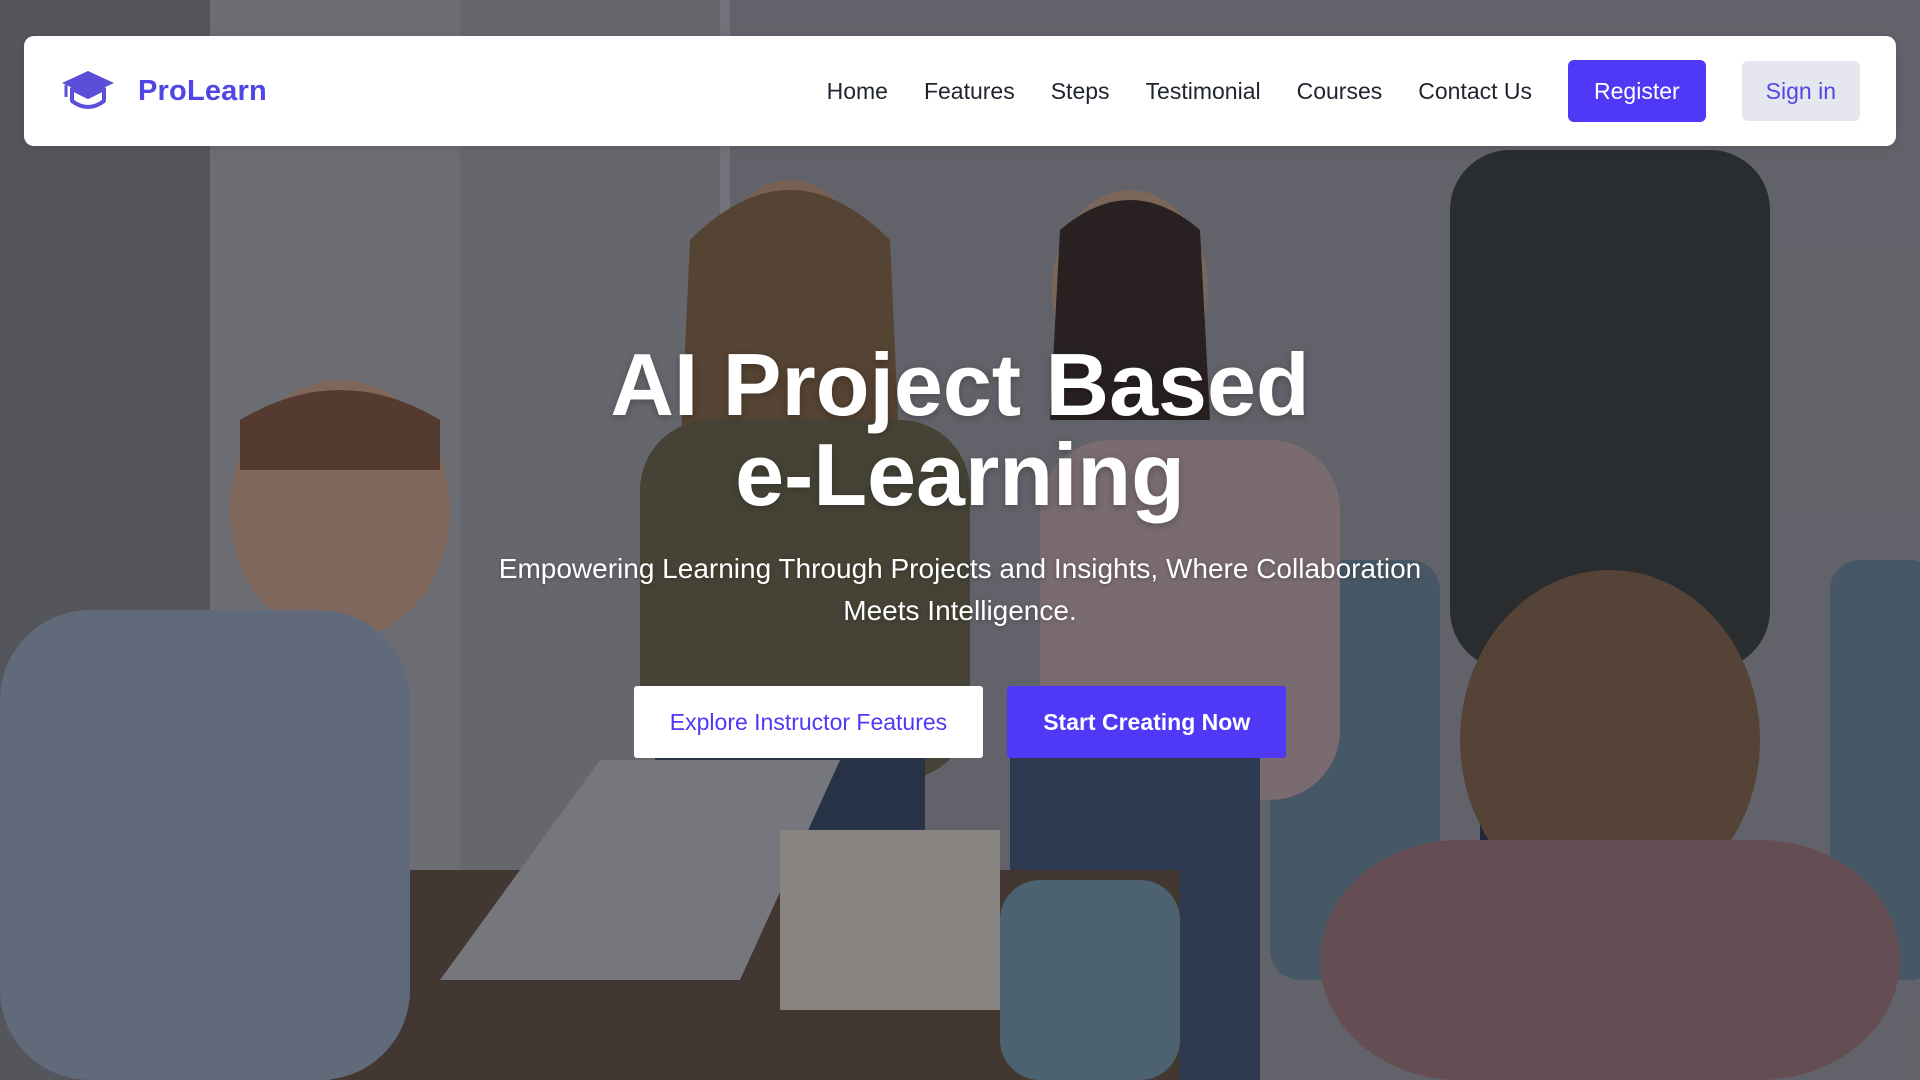 This screenshot has width=1920, height=1080. I want to click on start-creating-now-button: Start Creating Now, so click(1147, 722).